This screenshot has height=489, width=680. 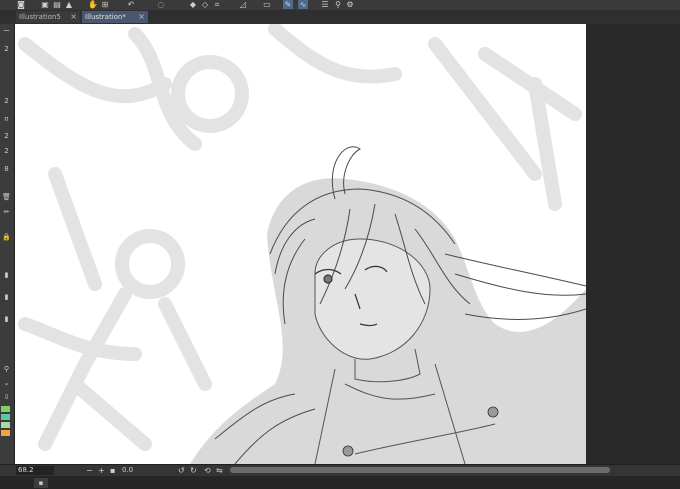 I want to click on rotate-left-icon: ↺, so click(x=181, y=470).